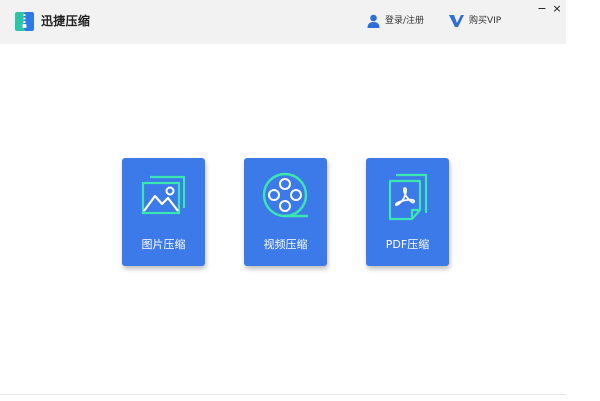 This screenshot has width=600, height=401. I want to click on image-compress-card: 图片压缩, so click(163, 212).